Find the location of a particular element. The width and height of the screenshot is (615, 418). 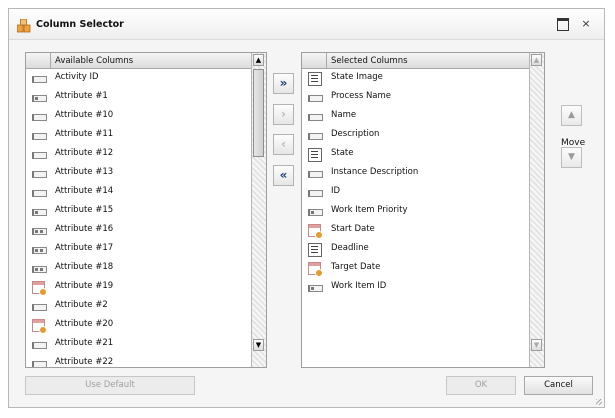

list-item: Attribute #12 is located at coordinates (139, 154).